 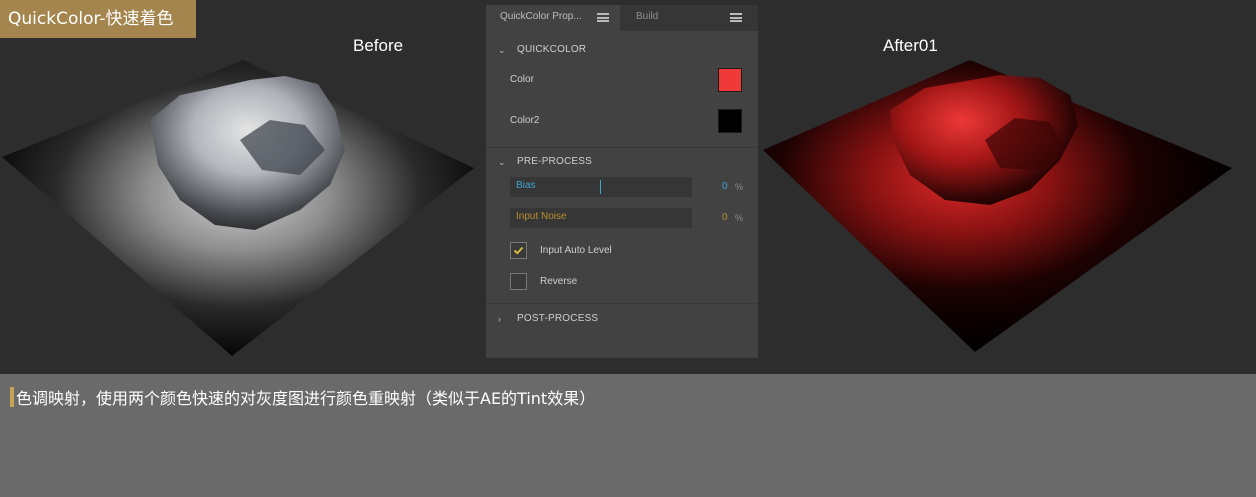 I want to click on tab-label: Build, so click(x=647, y=16).